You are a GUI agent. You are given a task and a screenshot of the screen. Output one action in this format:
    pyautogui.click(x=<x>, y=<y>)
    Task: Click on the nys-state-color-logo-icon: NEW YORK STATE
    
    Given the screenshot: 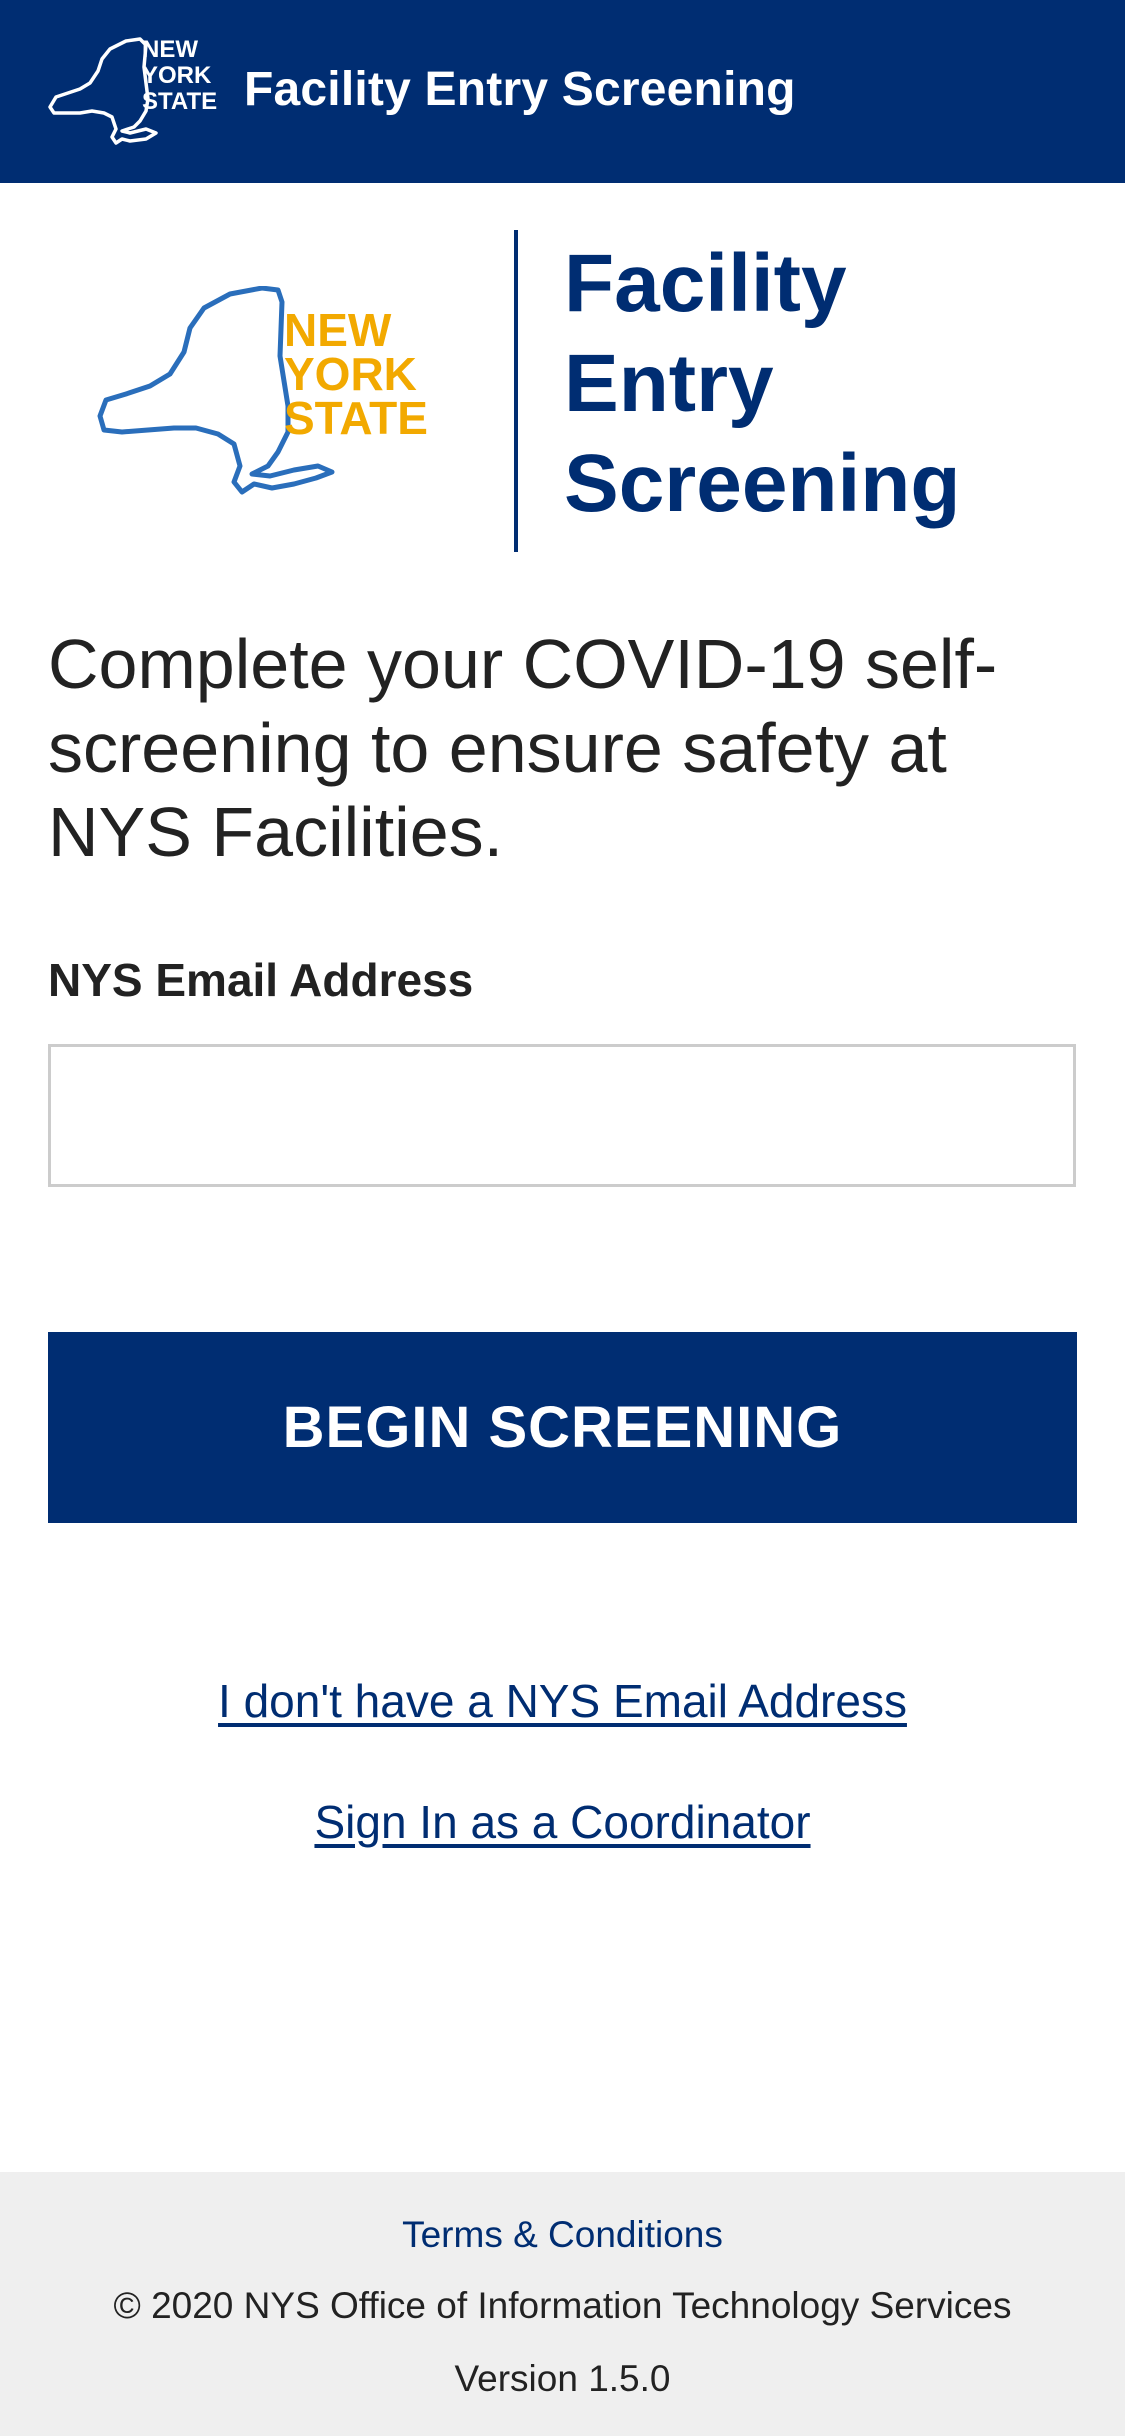 What is the action you would take?
    pyautogui.click(x=262, y=391)
    